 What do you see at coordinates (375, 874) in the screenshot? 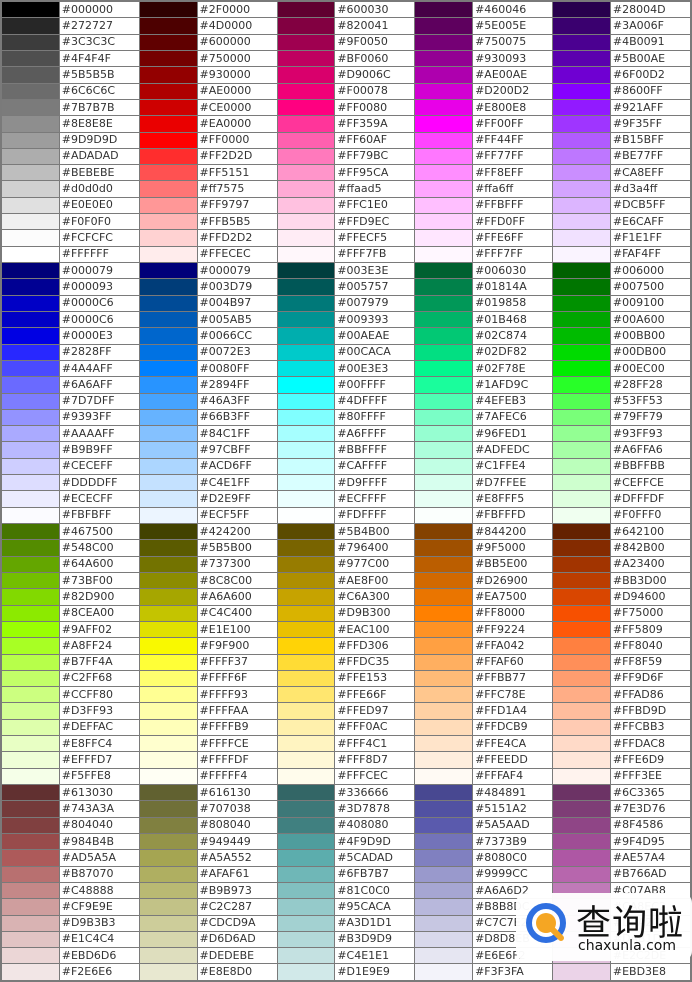
I see `color-hex-code: #6FB7B7` at bounding box center [375, 874].